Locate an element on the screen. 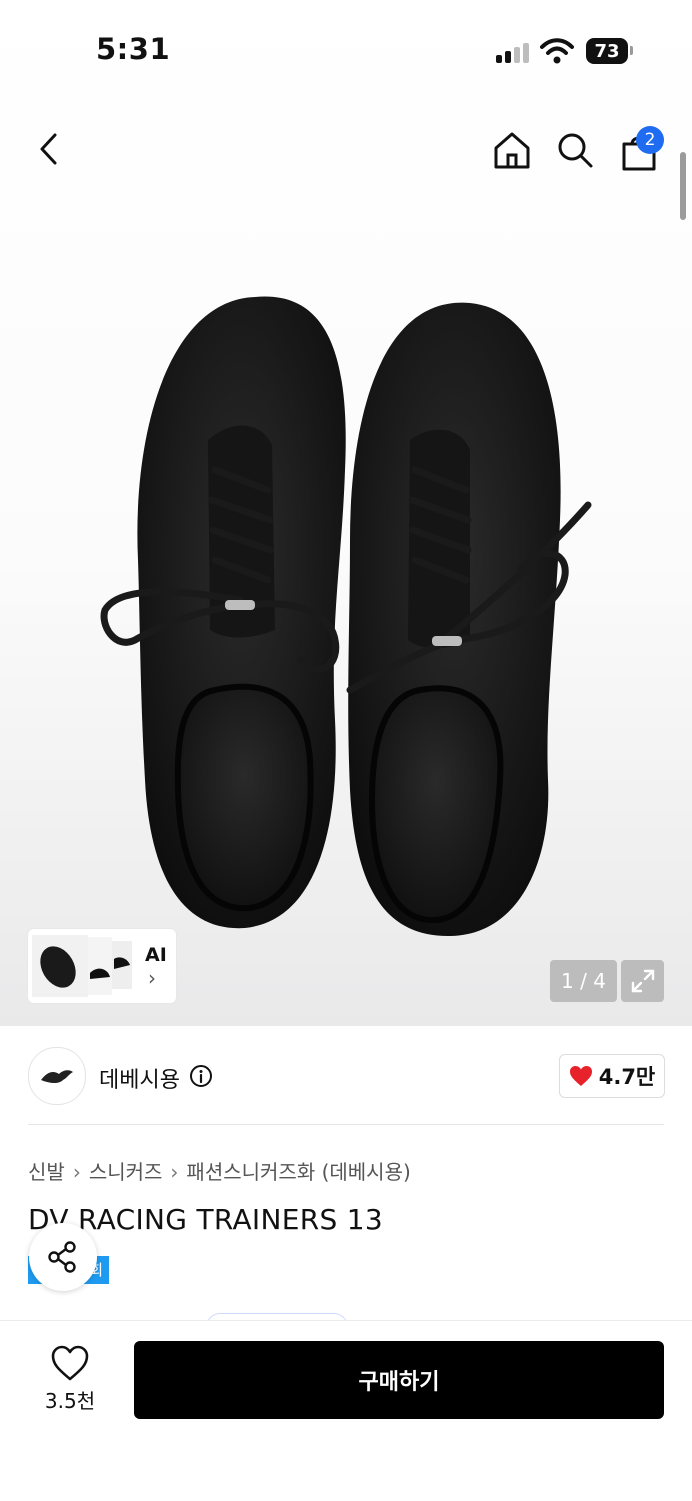 The height and width of the screenshot is (1501, 692). cellular-signal-icon is located at coordinates (514, 52).